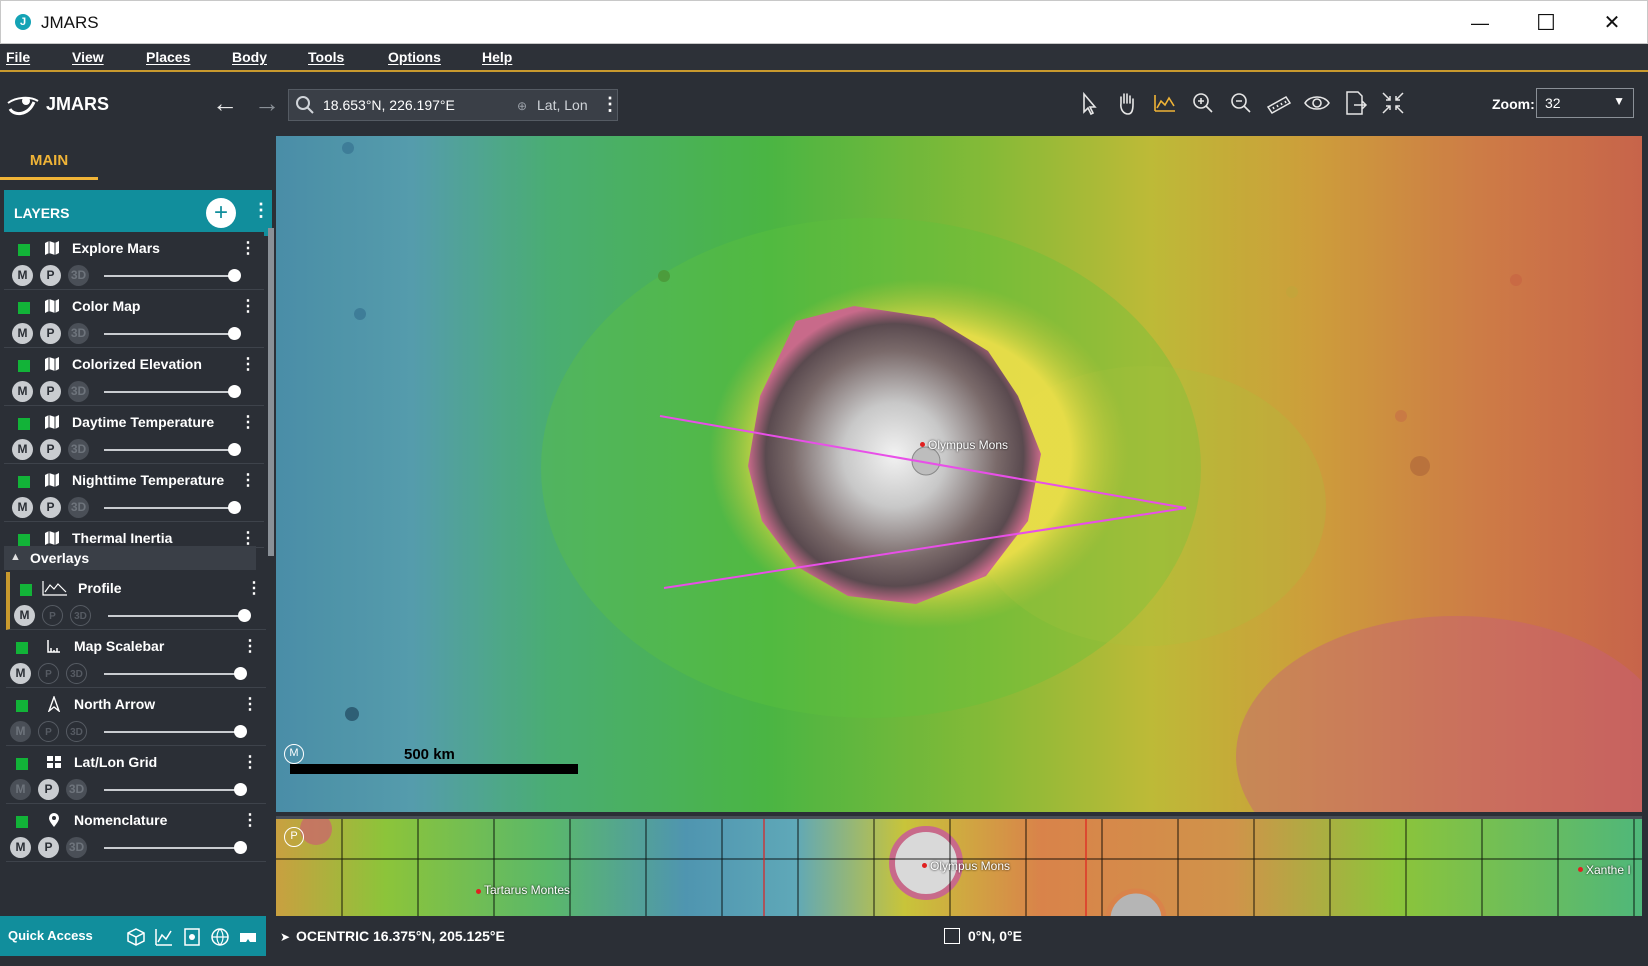 The image size is (1648, 966). I want to click on menu-file: File, so click(18, 57).